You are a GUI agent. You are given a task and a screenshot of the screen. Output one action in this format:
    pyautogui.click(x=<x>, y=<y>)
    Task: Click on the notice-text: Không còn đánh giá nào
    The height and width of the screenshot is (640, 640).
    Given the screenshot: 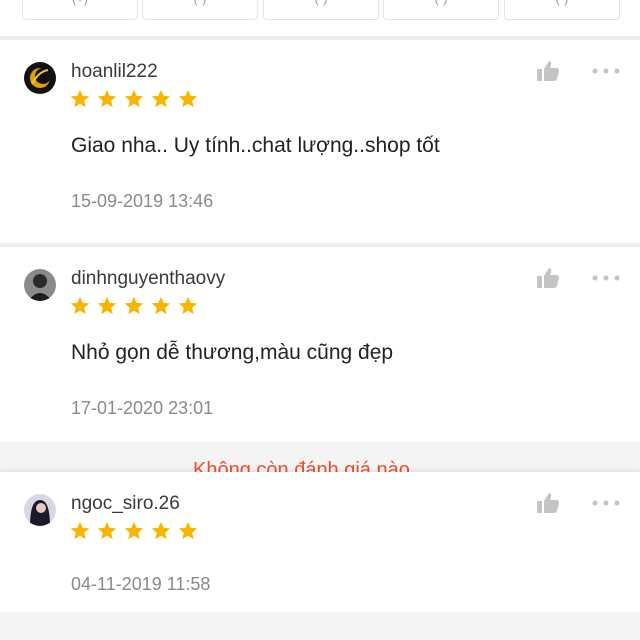 What is the action you would take?
    pyautogui.click(x=301, y=465)
    